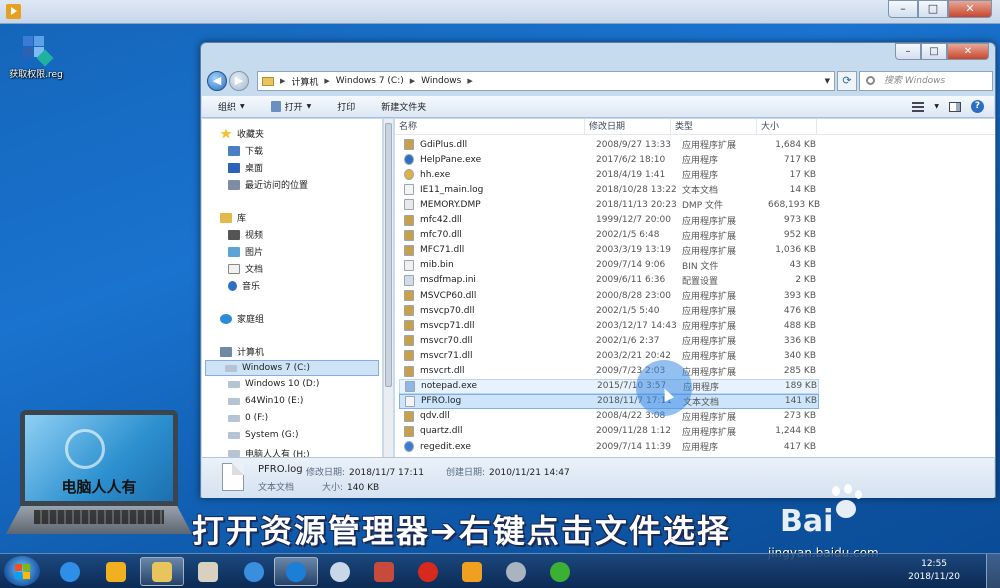 The height and width of the screenshot is (588, 1000). Describe the element at coordinates (609, 189) in the screenshot. I see `file-row: IE11_main.log 2018/10/28 13:22 文本文档 14 KB` at that location.